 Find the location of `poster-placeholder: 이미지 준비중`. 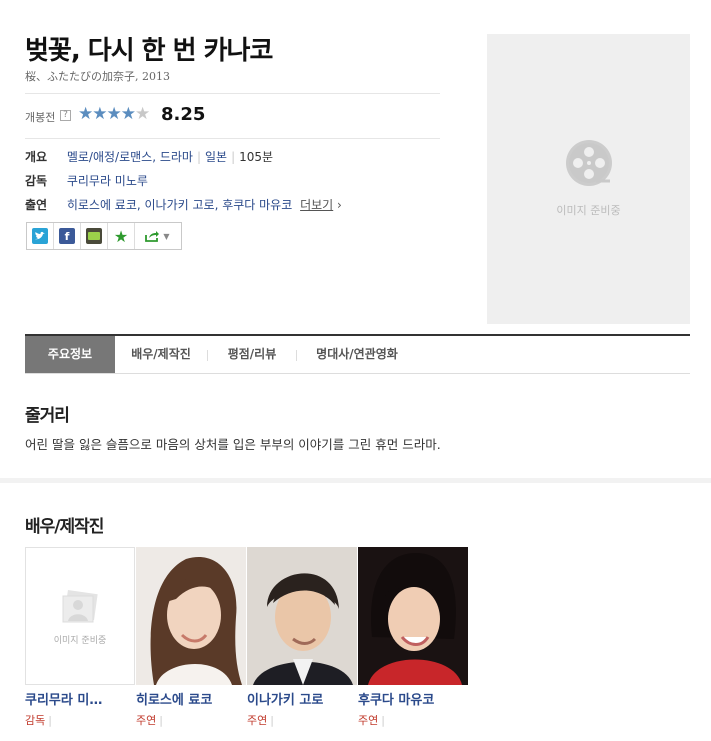

poster-placeholder: 이미지 준비중 is located at coordinates (588, 179).